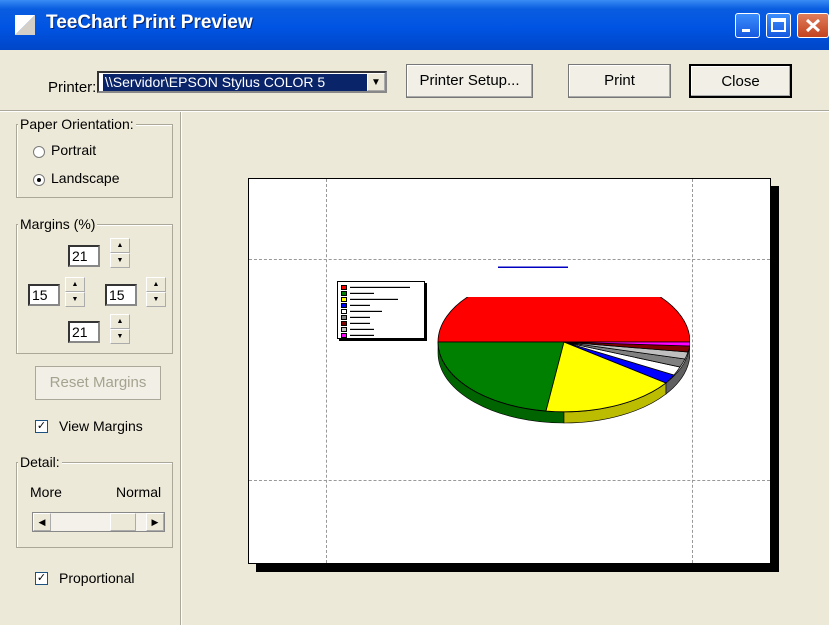 This screenshot has height=625, width=829. I want to click on top-margin-stepper: ▲ ▼, so click(120, 253).